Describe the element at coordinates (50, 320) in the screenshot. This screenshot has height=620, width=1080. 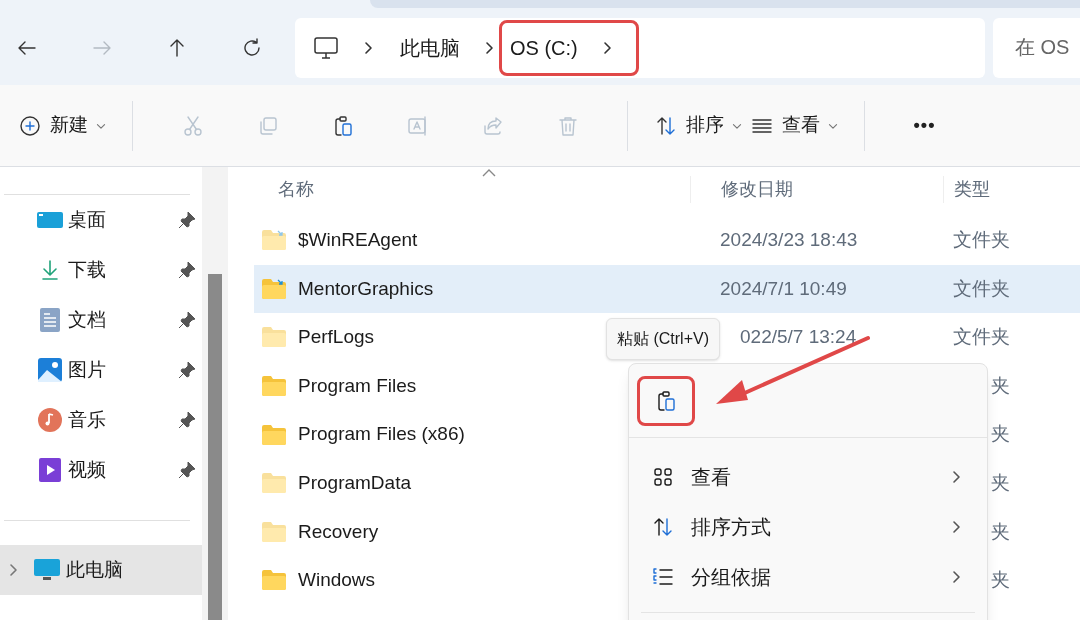
I see `document-icon` at that location.